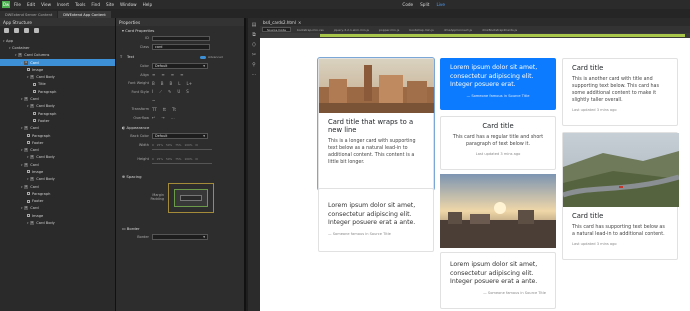  Describe the element at coordinates (181, 74) in the screenshot. I see `align-justify-icon: ≡` at that location.